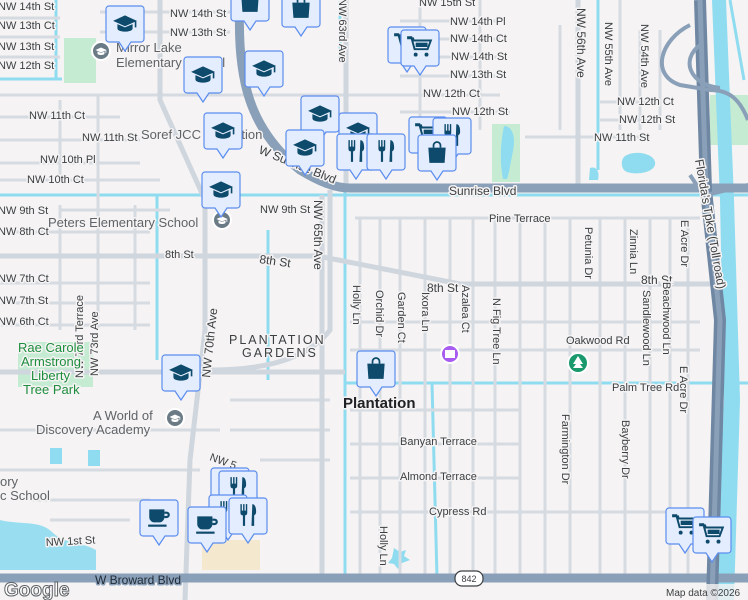 The height and width of the screenshot is (600, 748). I want to click on street-label: NW 13th Ct, so click(27, 26).